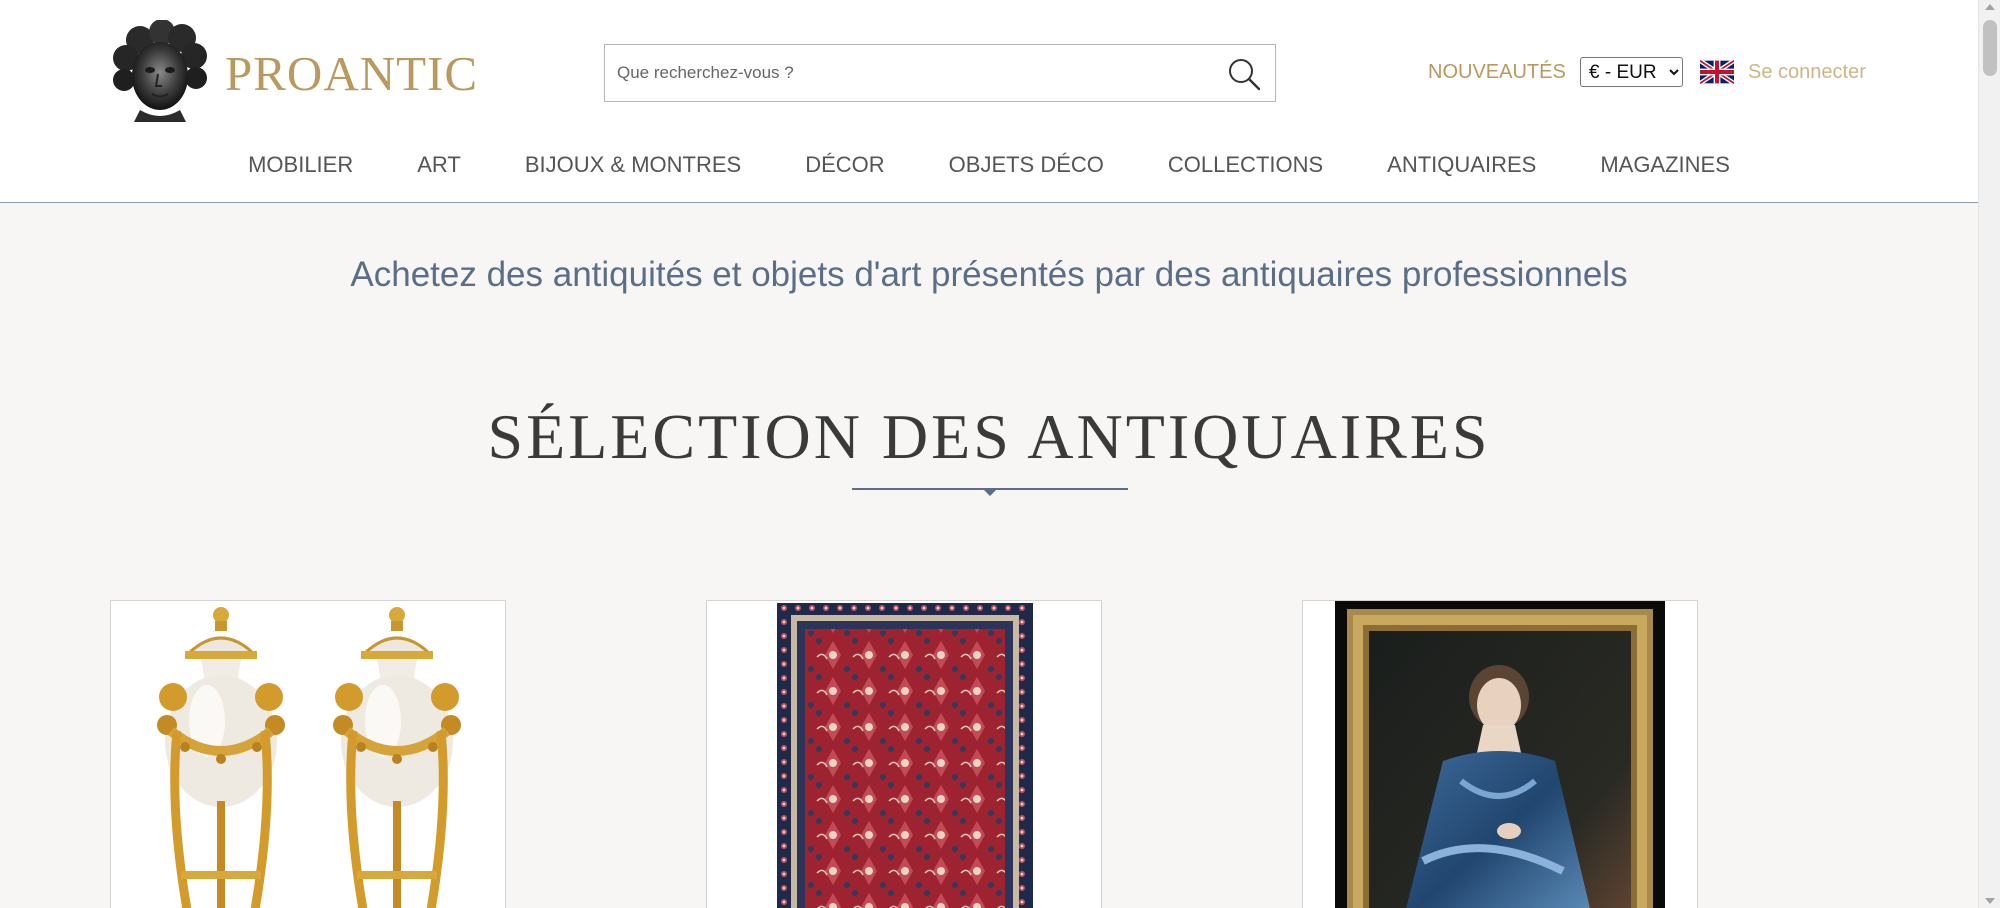 The height and width of the screenshot is (908, 2000). Describe the element at coordinates (1244, 74) in the screenshot. I see `search-icon` at that location.